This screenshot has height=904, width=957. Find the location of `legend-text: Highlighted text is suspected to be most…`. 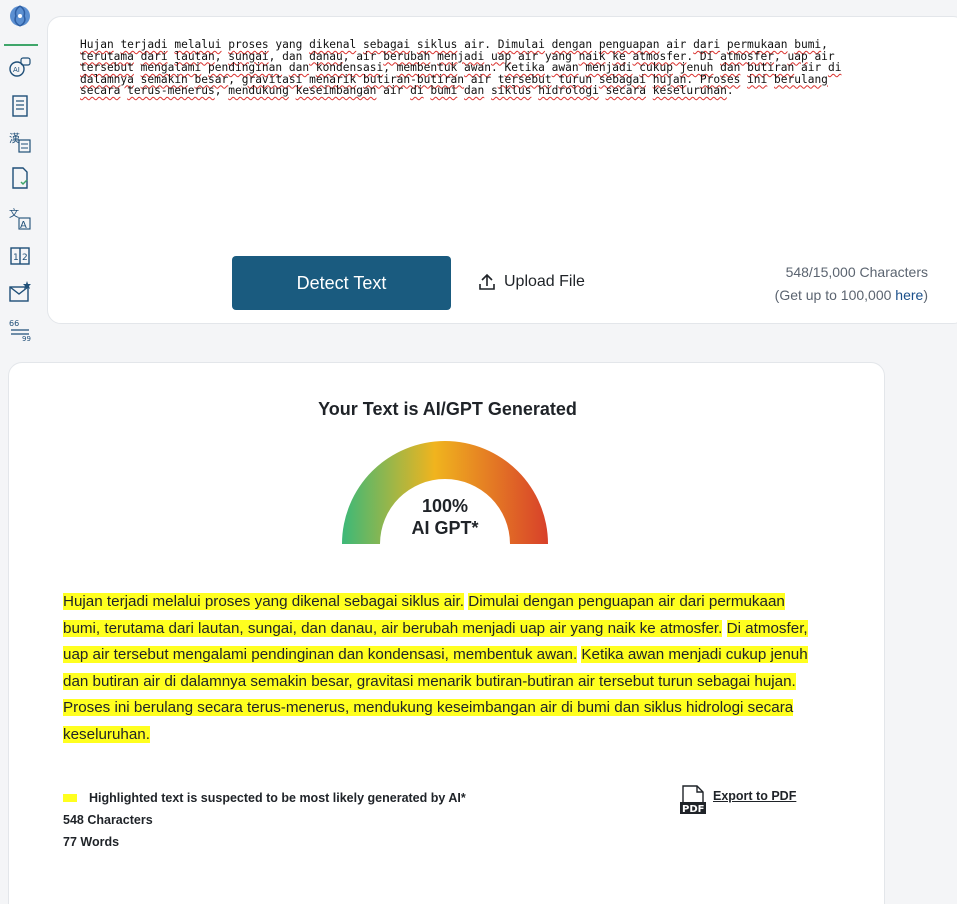

legend-text: Highlighted text is suspected to be most… is located at coordinates (277, 798).